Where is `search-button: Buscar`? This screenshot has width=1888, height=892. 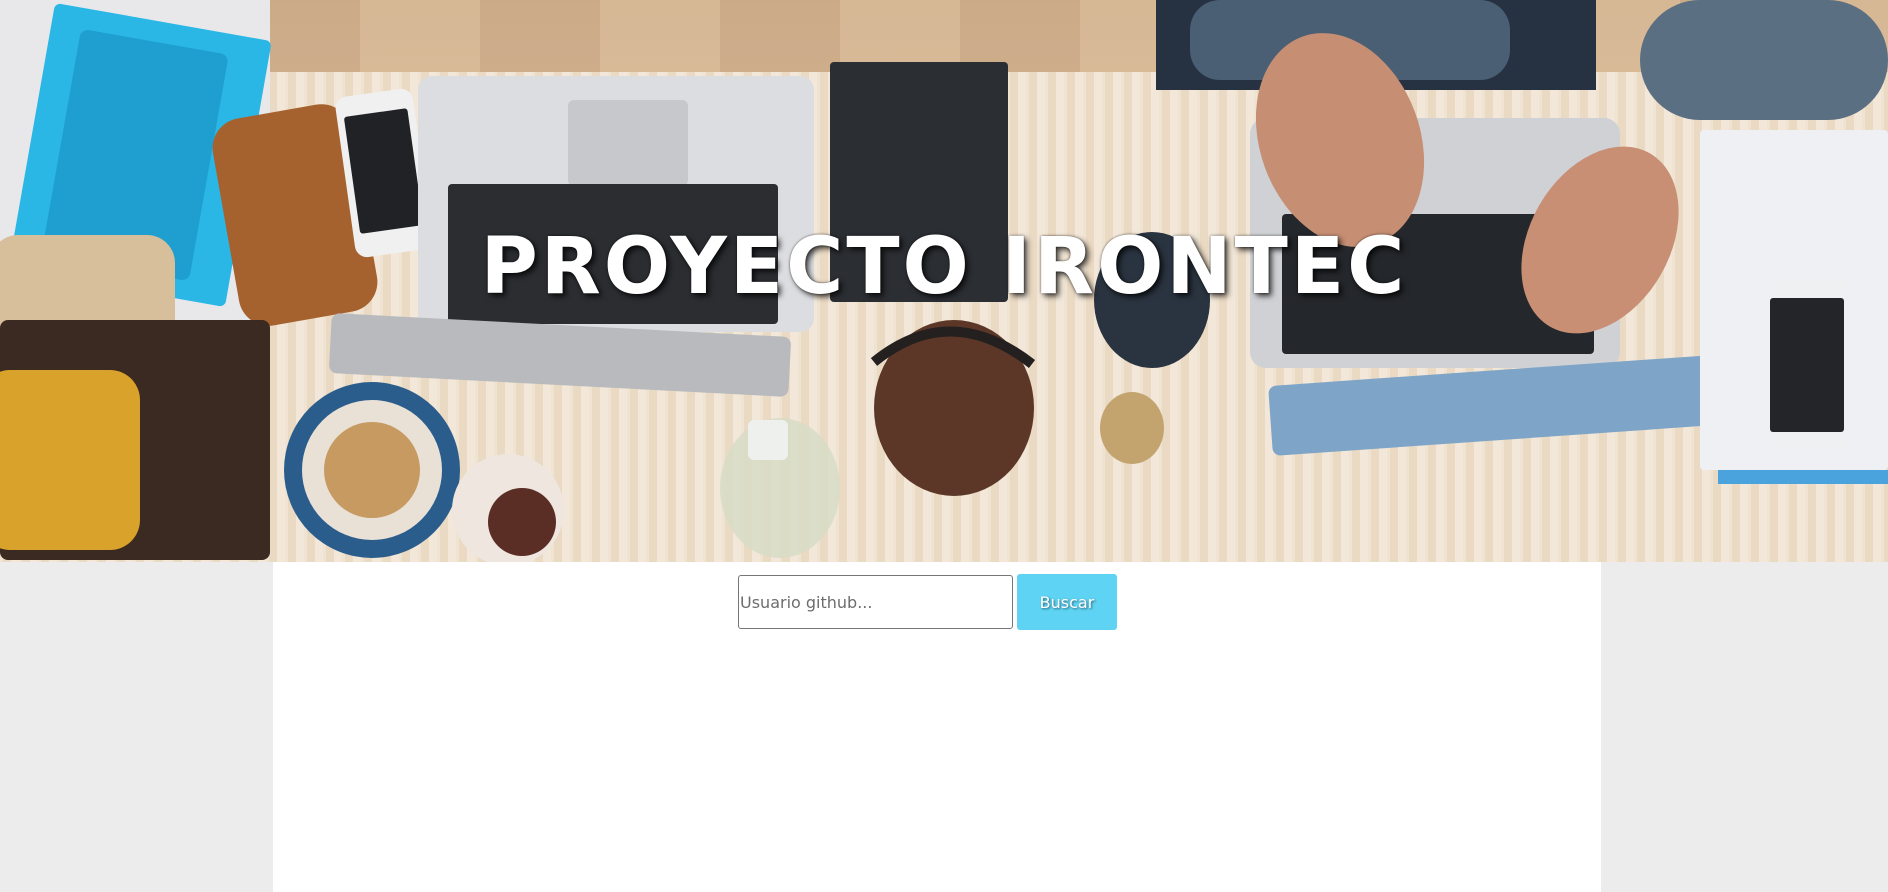 search-button: Buscar is located at coordinates (1067, 602).